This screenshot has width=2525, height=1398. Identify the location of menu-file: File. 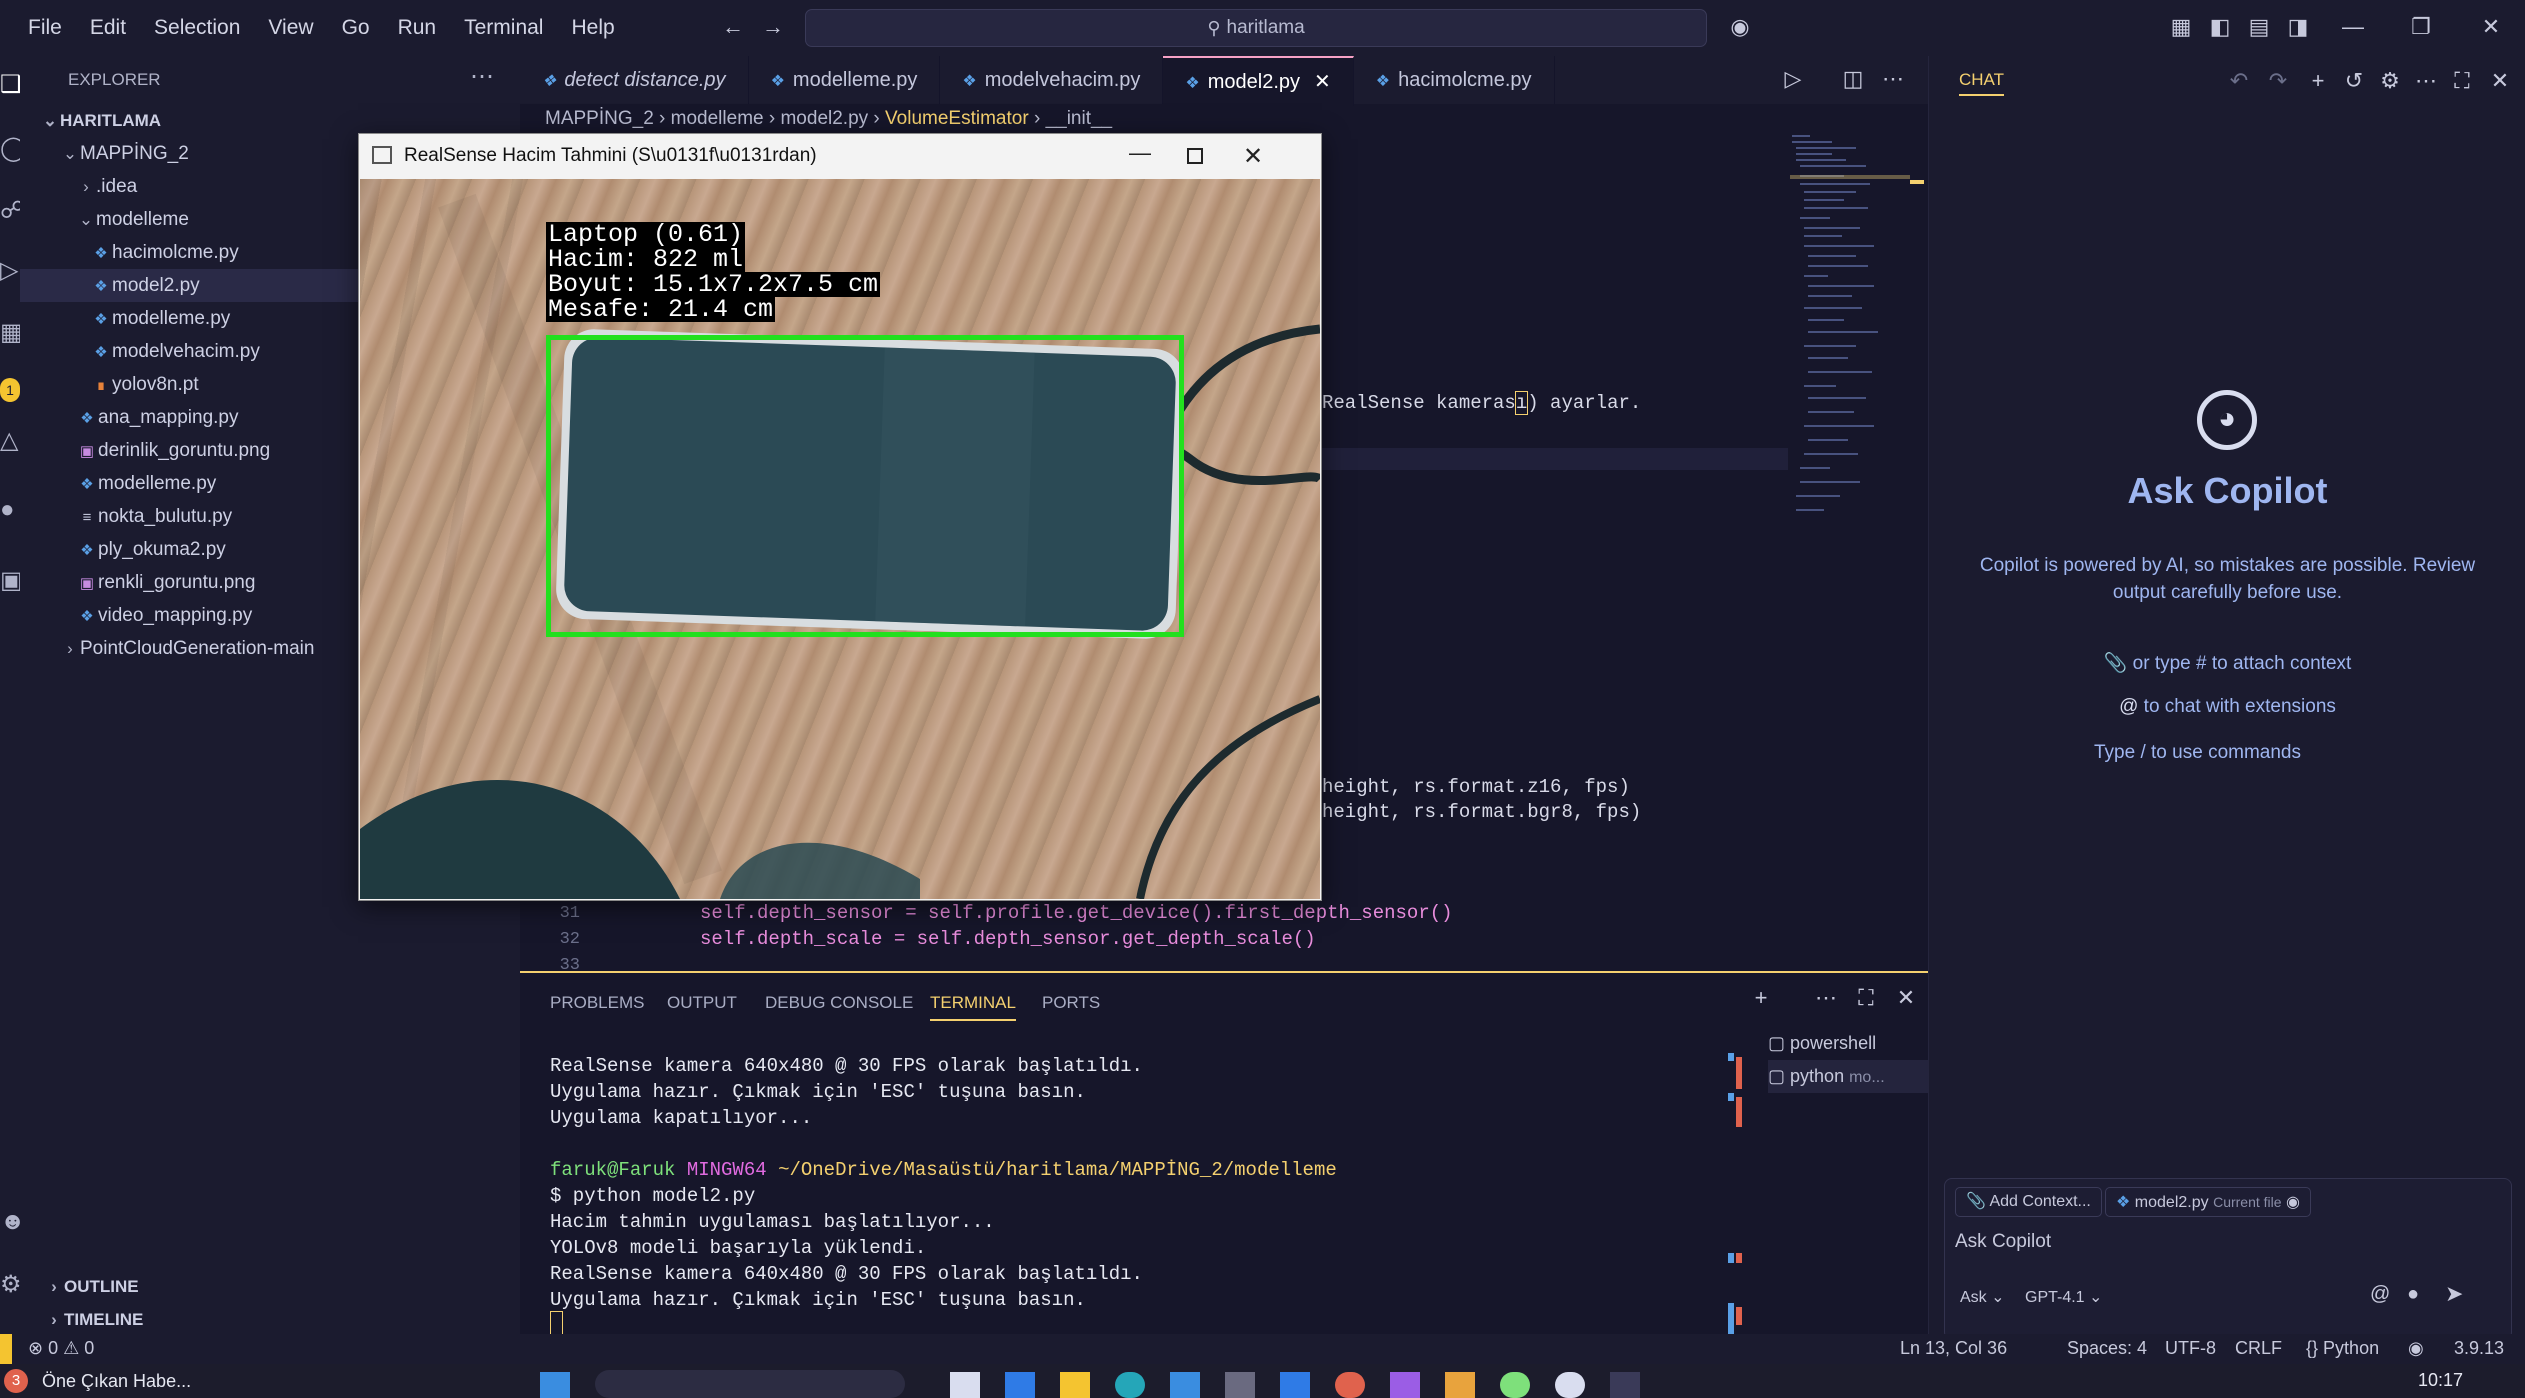
(45, 28).